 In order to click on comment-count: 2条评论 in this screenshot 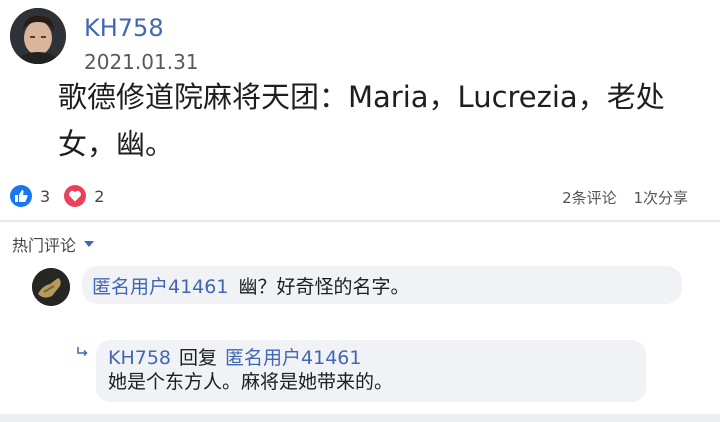, I will do `click(589, 198)`.